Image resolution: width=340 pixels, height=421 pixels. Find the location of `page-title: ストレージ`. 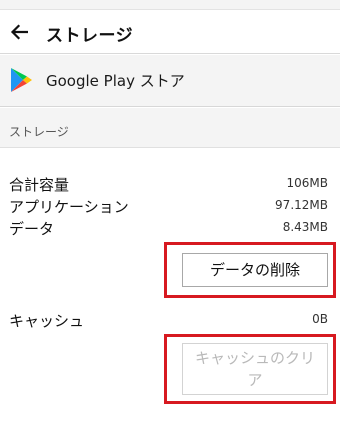

page-title: ストレージ is located at coordinates (90, 36).